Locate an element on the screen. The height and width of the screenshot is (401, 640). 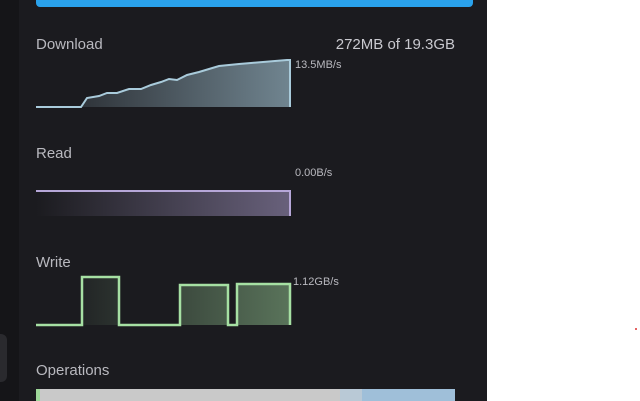
read-graph is located at coordinates (163, 203).